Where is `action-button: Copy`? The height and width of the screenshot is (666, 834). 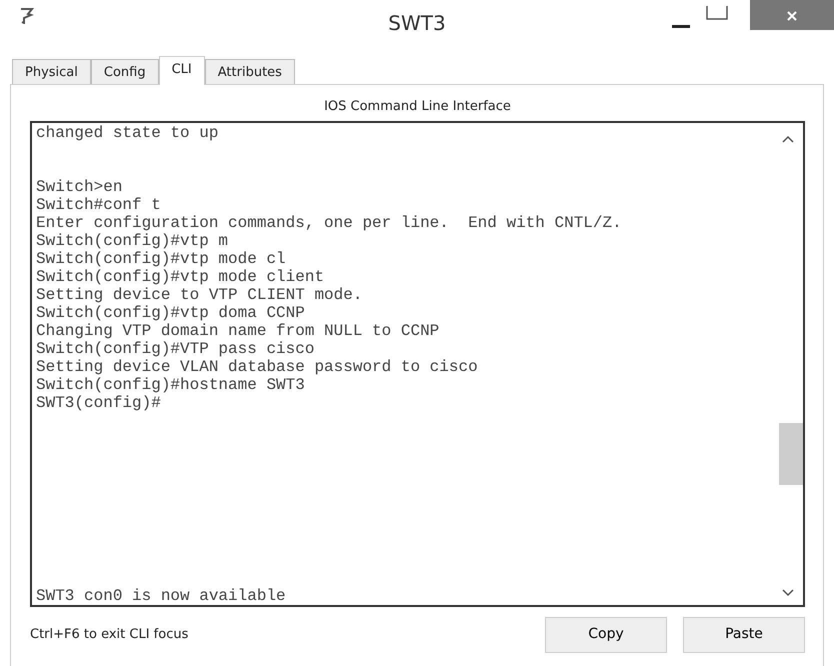
action-button: Copy is located at coordinates (606, 634).